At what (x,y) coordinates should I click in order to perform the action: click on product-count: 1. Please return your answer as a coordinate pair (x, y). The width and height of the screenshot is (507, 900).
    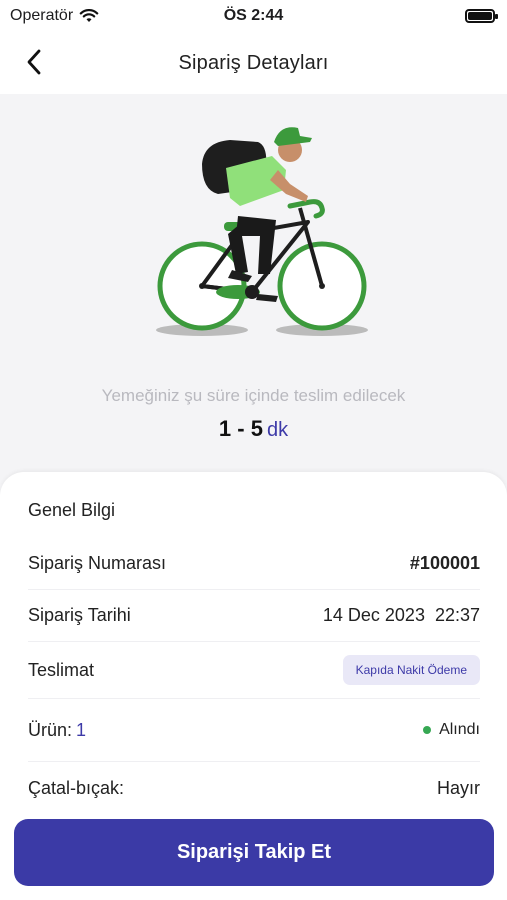
    Looking at the image, I should click on (81, 729).